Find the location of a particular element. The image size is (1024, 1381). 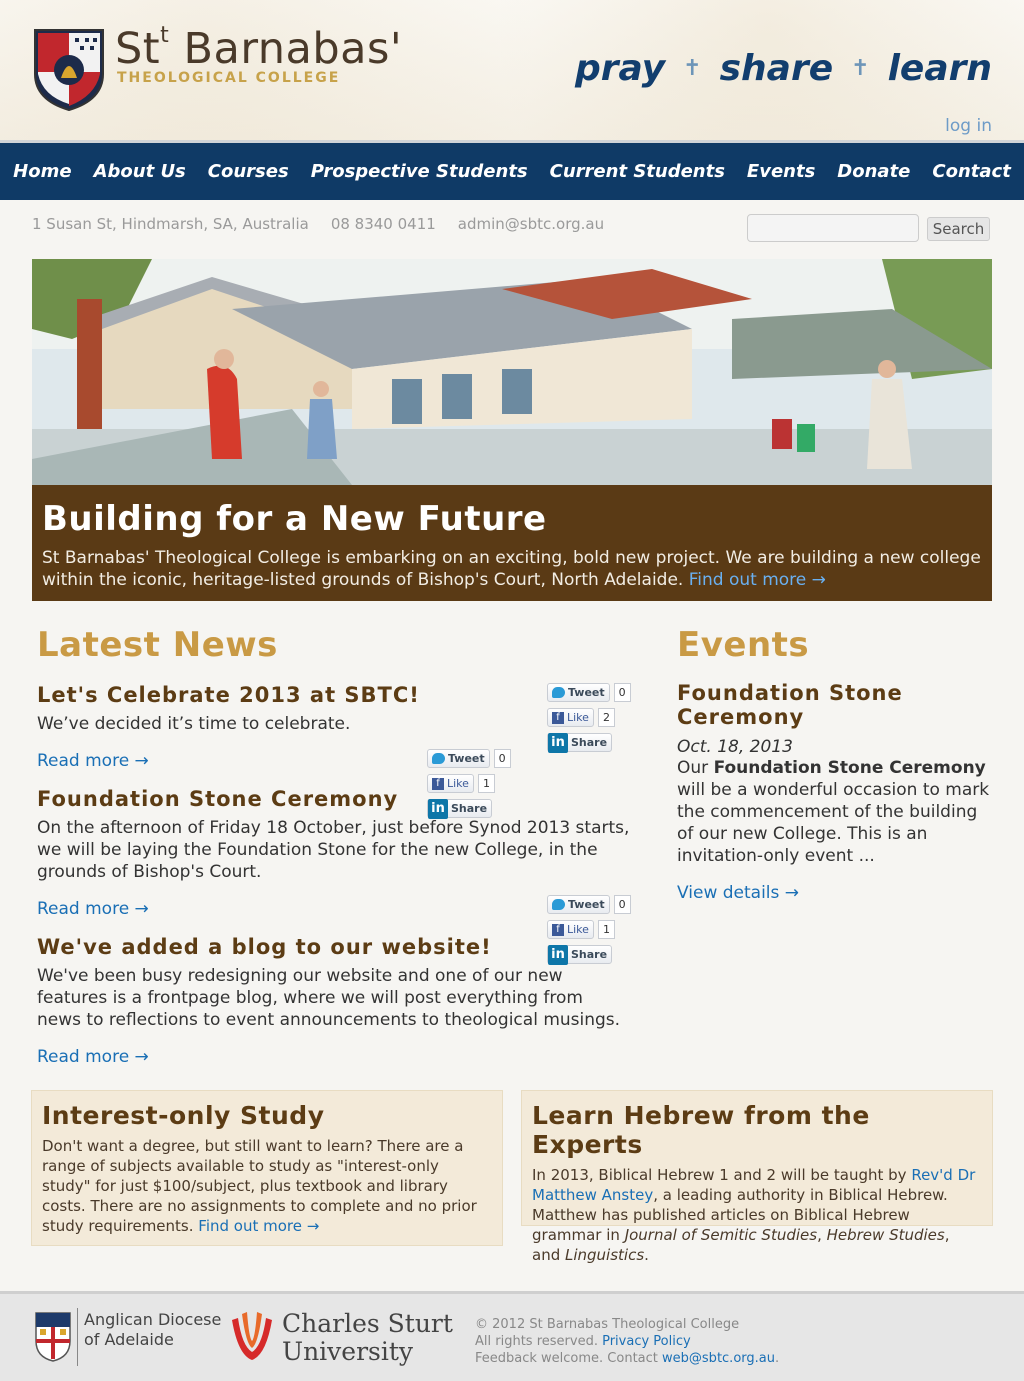

feedback-email-link: web@sbtc.org.au is located at coordinates (718, 1358).